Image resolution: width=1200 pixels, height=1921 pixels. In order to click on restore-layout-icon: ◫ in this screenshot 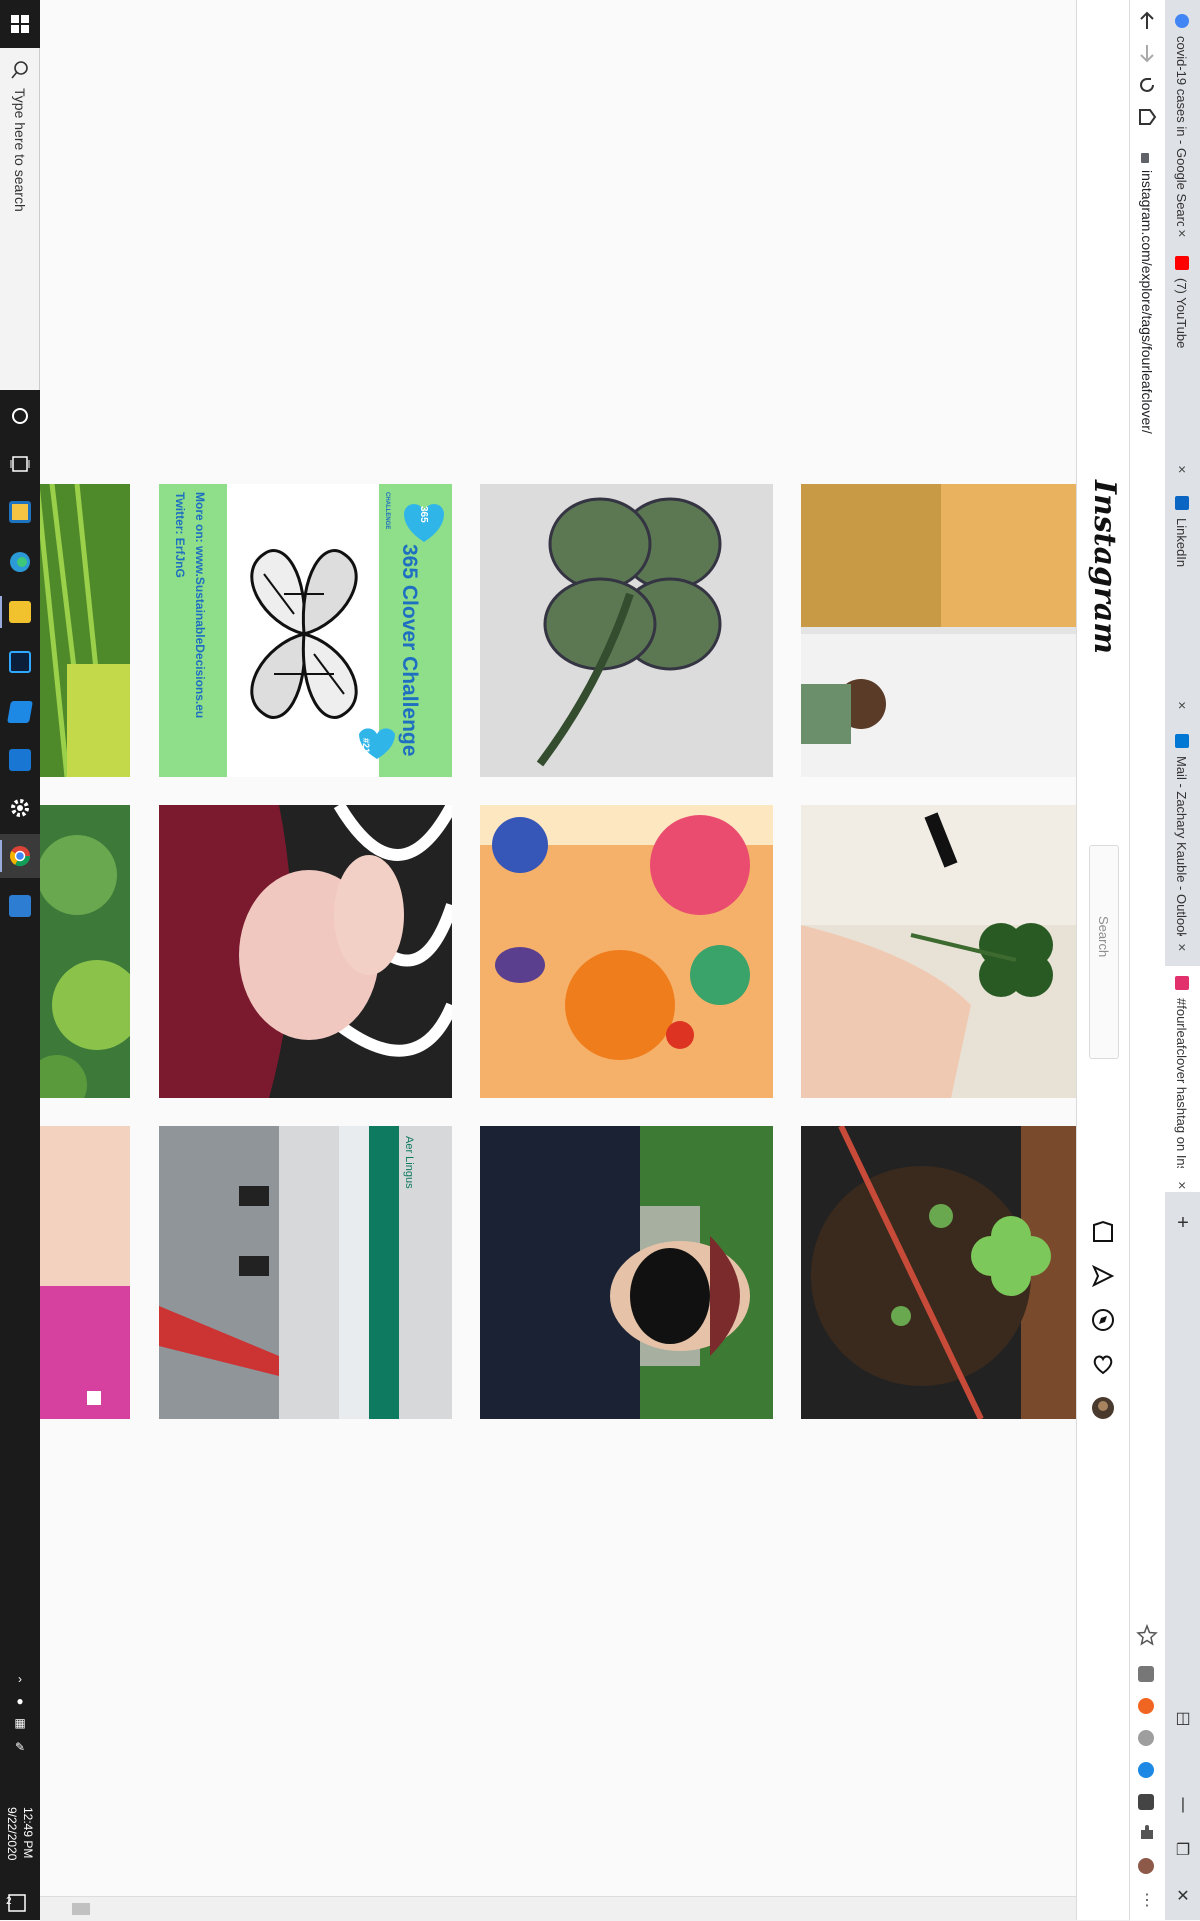, I will do `click(1183, 1719)`.